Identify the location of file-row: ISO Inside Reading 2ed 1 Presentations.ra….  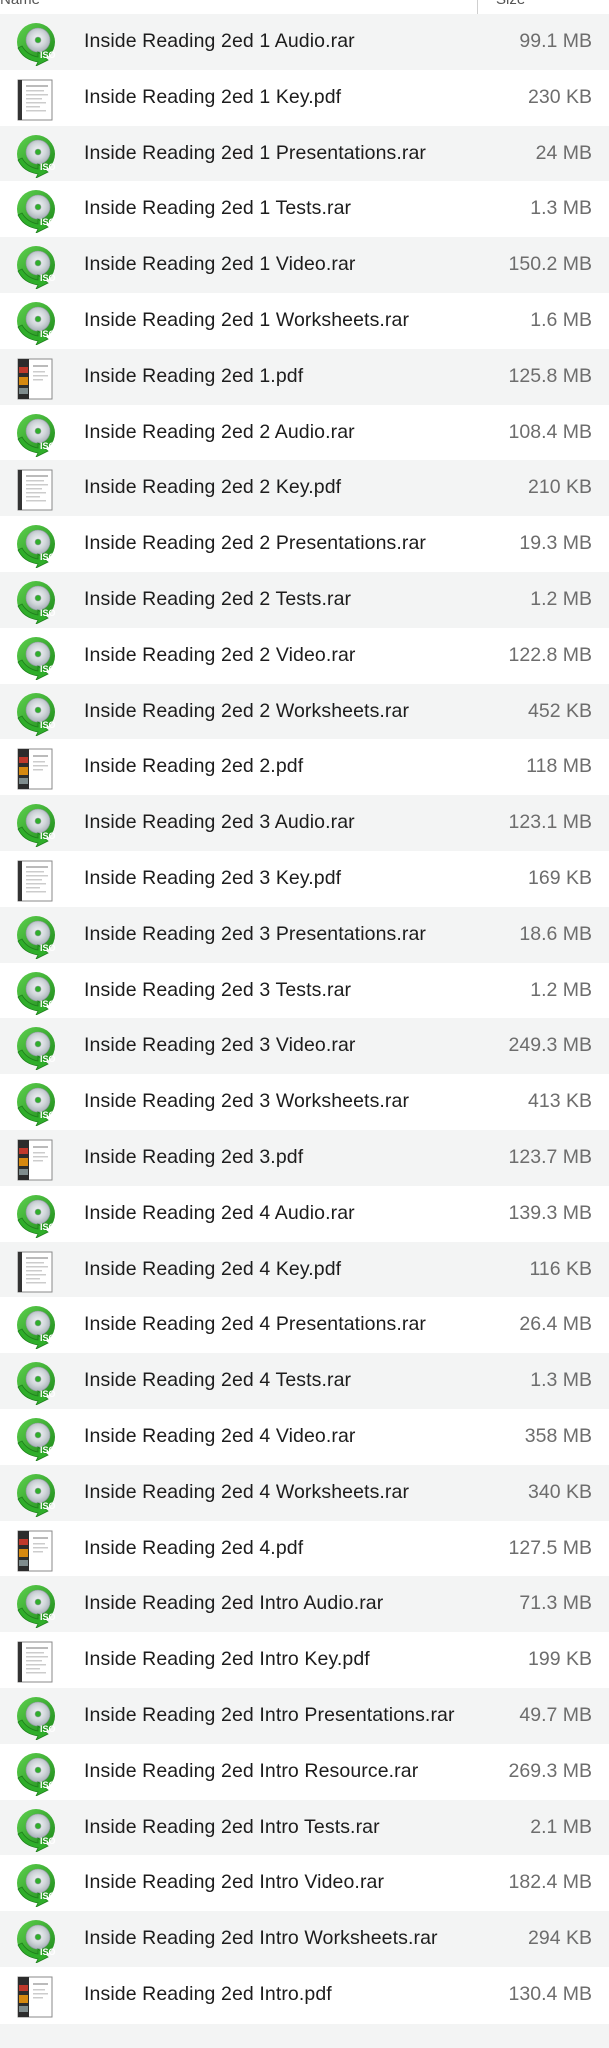
(304, 153).